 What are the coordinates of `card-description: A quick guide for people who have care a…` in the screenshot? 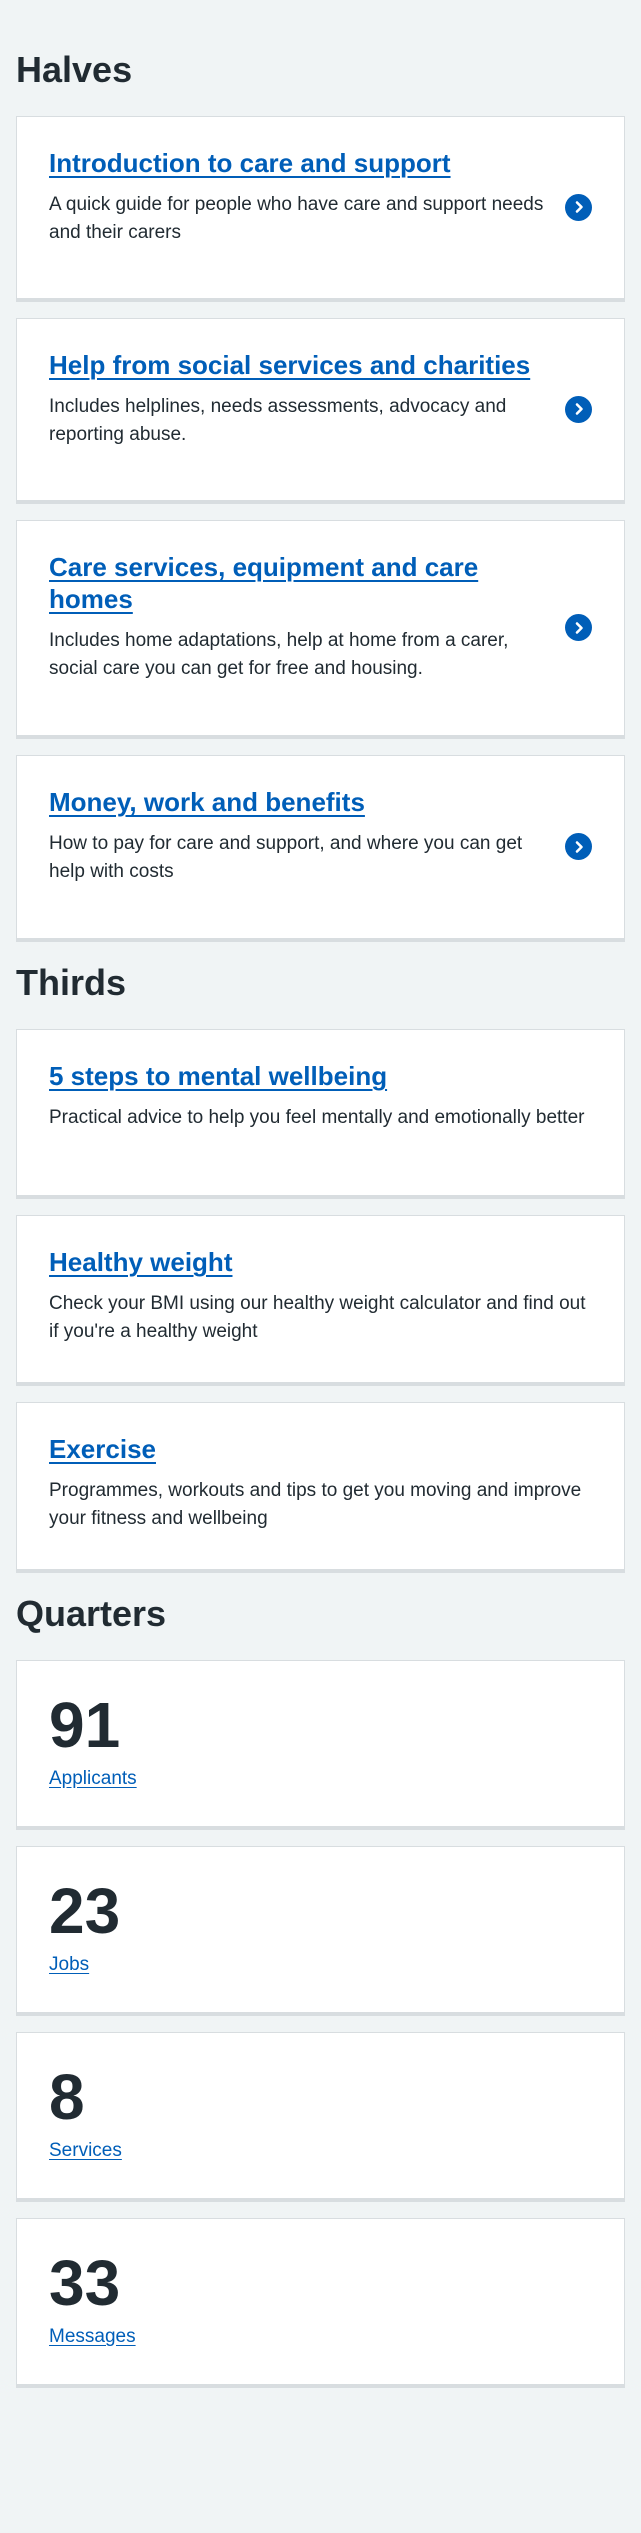 It's located at (296, 218).